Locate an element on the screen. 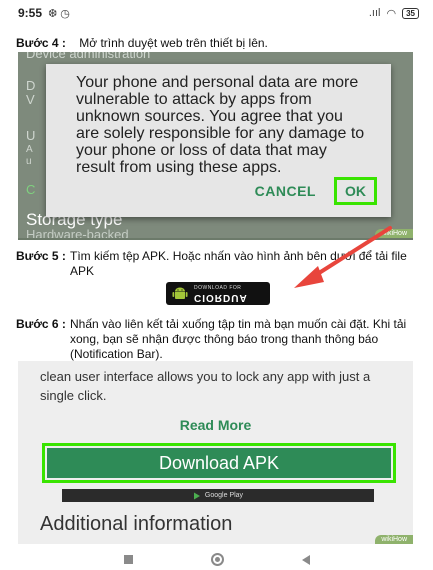 The height and width of the screenshot is (570, 433). step-5-label: Bước 5 : is located at coordinates (41, 256).